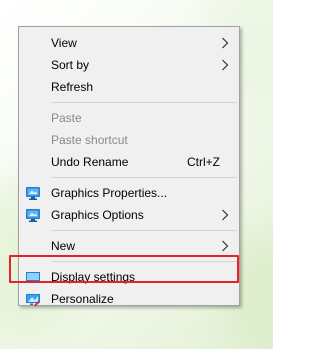  What do you see at coordinates (33, 299) in the screenshot?
I see `personalize-icon` at bounding box center [33, 299].